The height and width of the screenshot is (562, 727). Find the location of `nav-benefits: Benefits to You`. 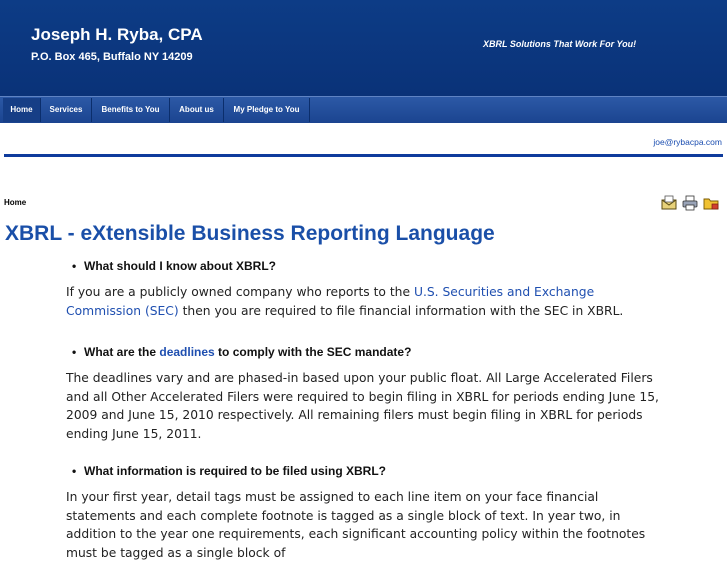

nav-benefits: Benefits to You is located at coordinates (131, 110).